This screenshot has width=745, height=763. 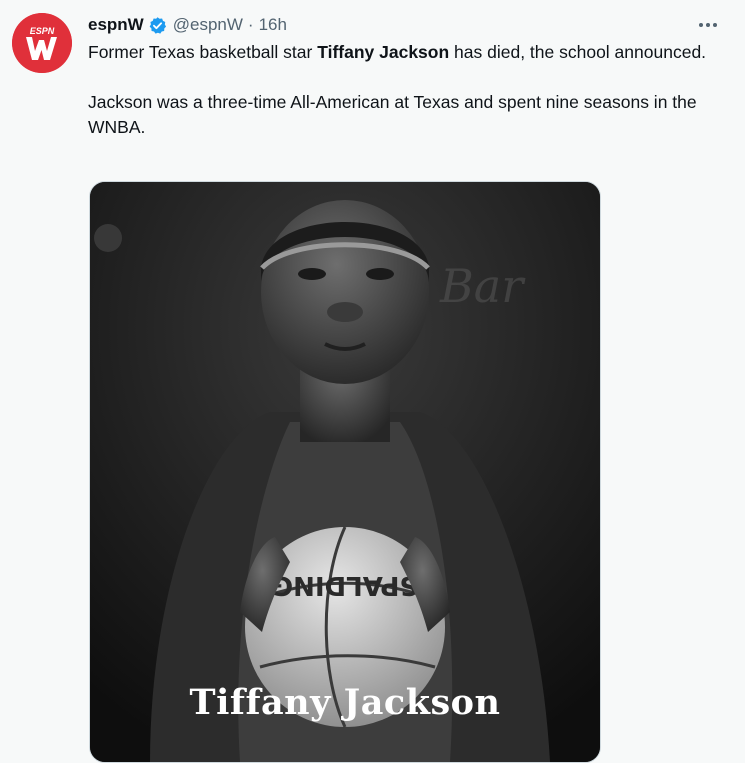 I want to click on svg-text: Bar, so click(x=482, y=286).